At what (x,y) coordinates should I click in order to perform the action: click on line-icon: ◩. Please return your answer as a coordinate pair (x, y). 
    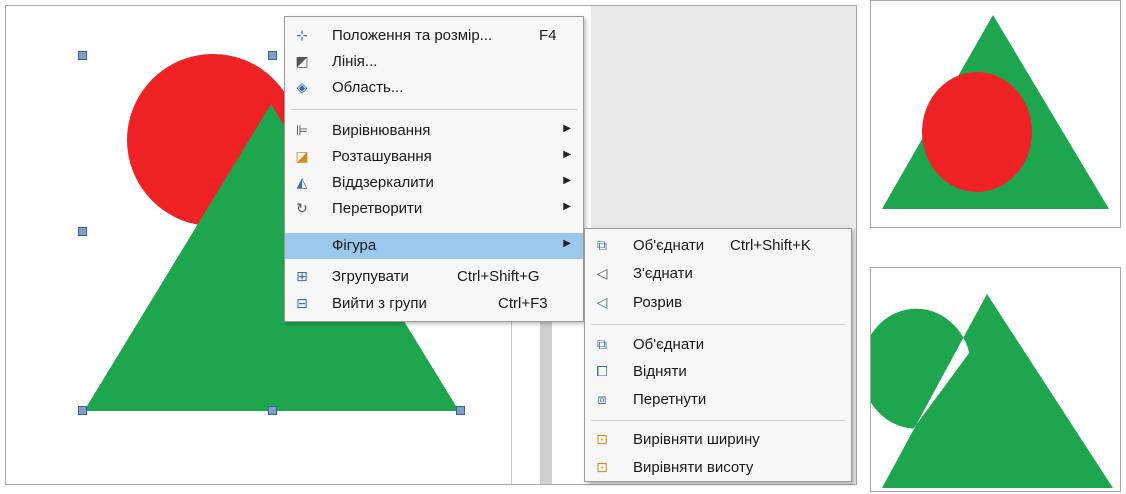
    Looking at the image, I should click on (302, 61).